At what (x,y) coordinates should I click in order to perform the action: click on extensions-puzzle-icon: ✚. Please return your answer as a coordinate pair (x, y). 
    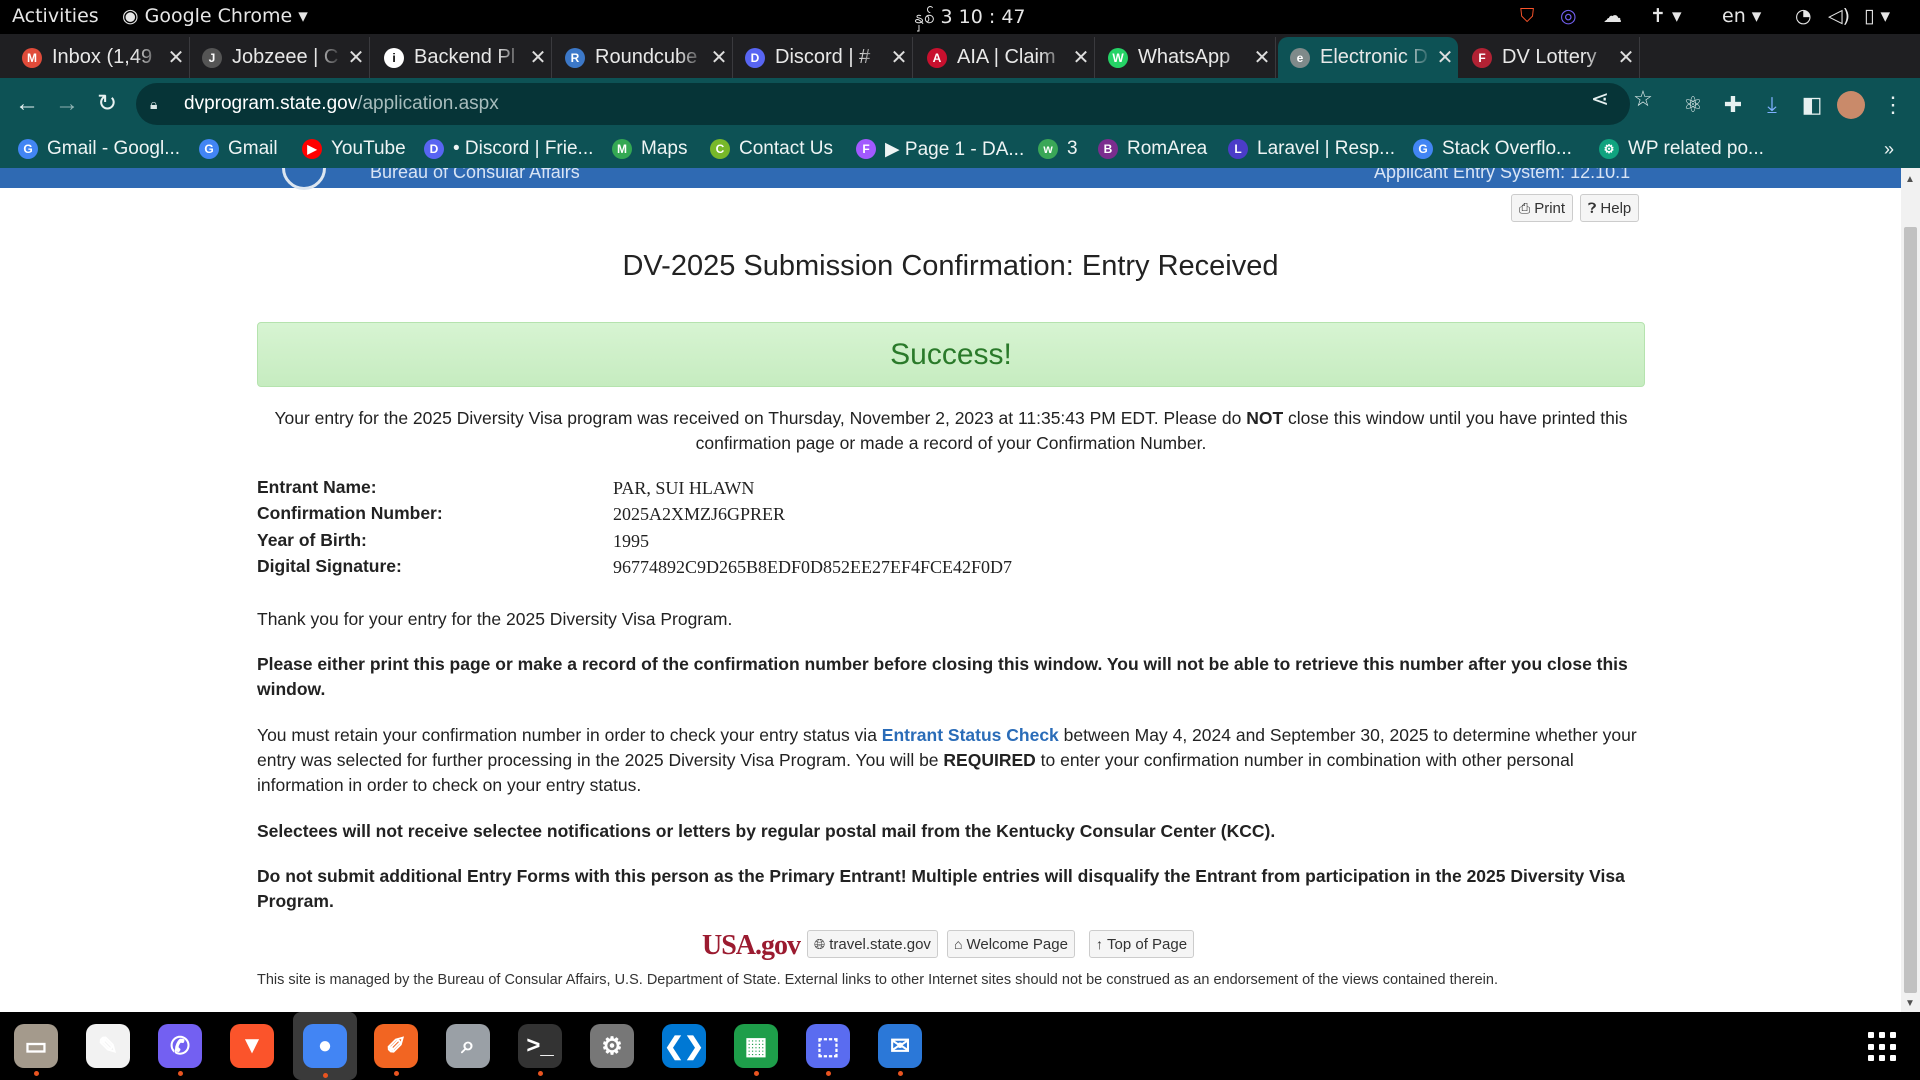
    Looking at the image, I should click on (1733, 105).